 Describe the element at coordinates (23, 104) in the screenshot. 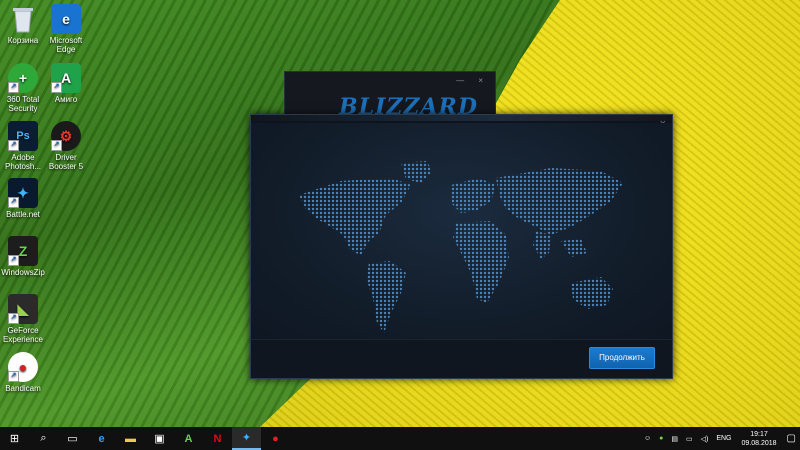

I see `desktop-icon-label: 360 Total Security` at that location.